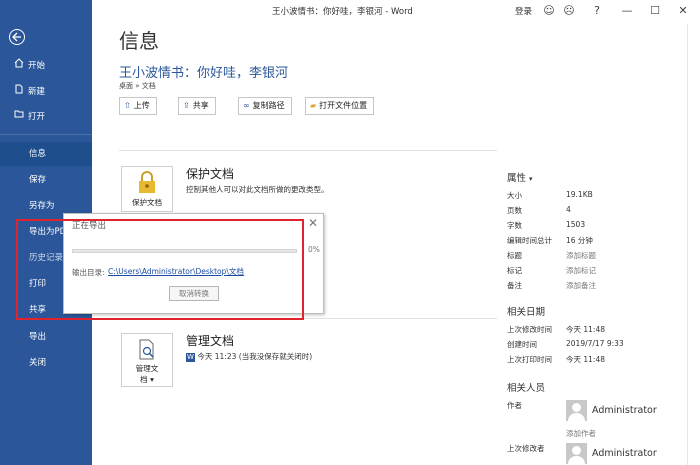 The height and width of the screenshot is (465, 700). I want to click on sidebar-item-new: 新建, so click(46, 92).